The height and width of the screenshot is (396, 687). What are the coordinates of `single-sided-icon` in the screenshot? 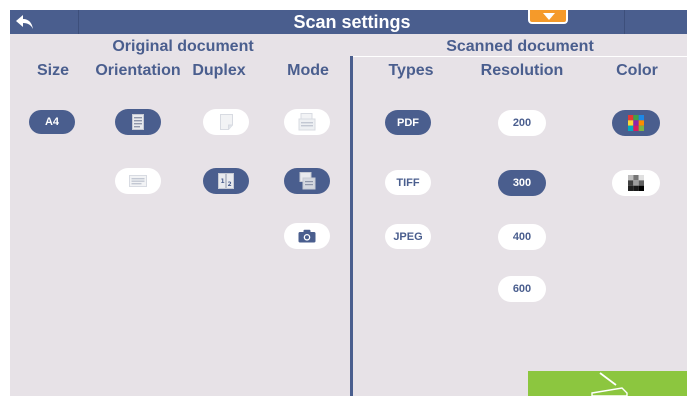 It's located at (226, 122).